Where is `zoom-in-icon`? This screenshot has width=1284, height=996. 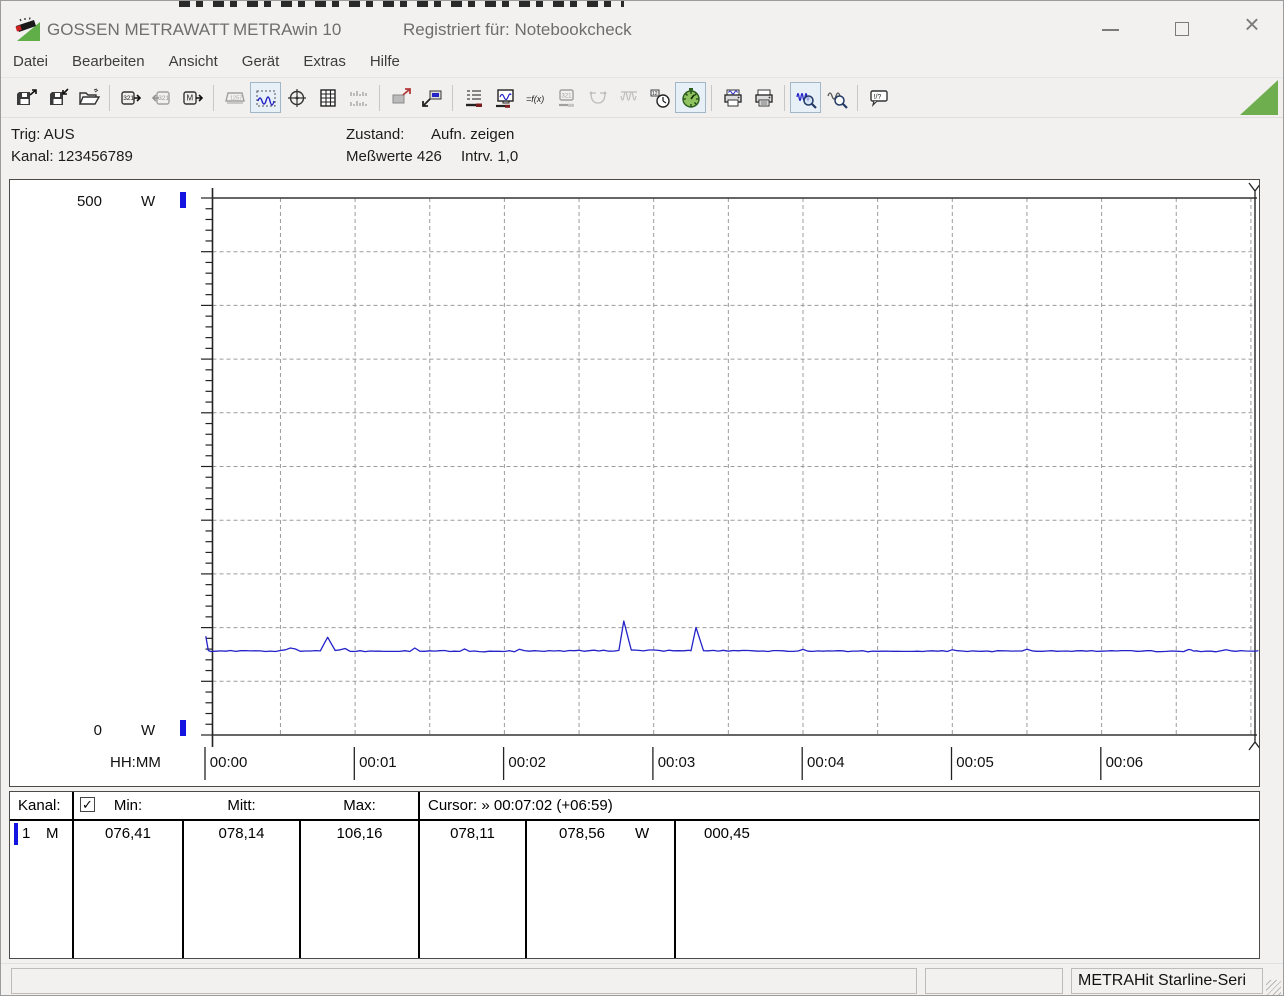
zoom-in-icon is located at coordinates (806, 100).